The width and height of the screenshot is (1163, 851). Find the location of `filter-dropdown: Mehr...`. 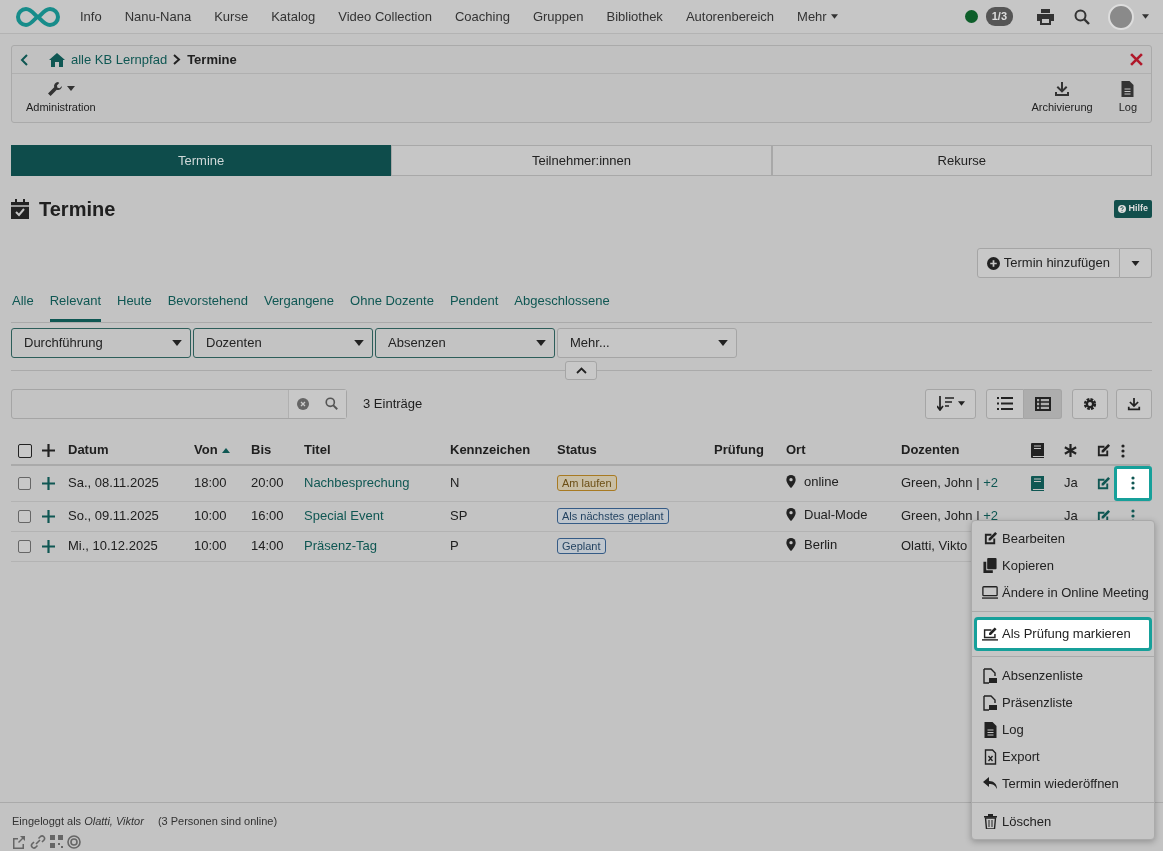

filter-dropdown: Mehr... is located at coordinates (647, 342).